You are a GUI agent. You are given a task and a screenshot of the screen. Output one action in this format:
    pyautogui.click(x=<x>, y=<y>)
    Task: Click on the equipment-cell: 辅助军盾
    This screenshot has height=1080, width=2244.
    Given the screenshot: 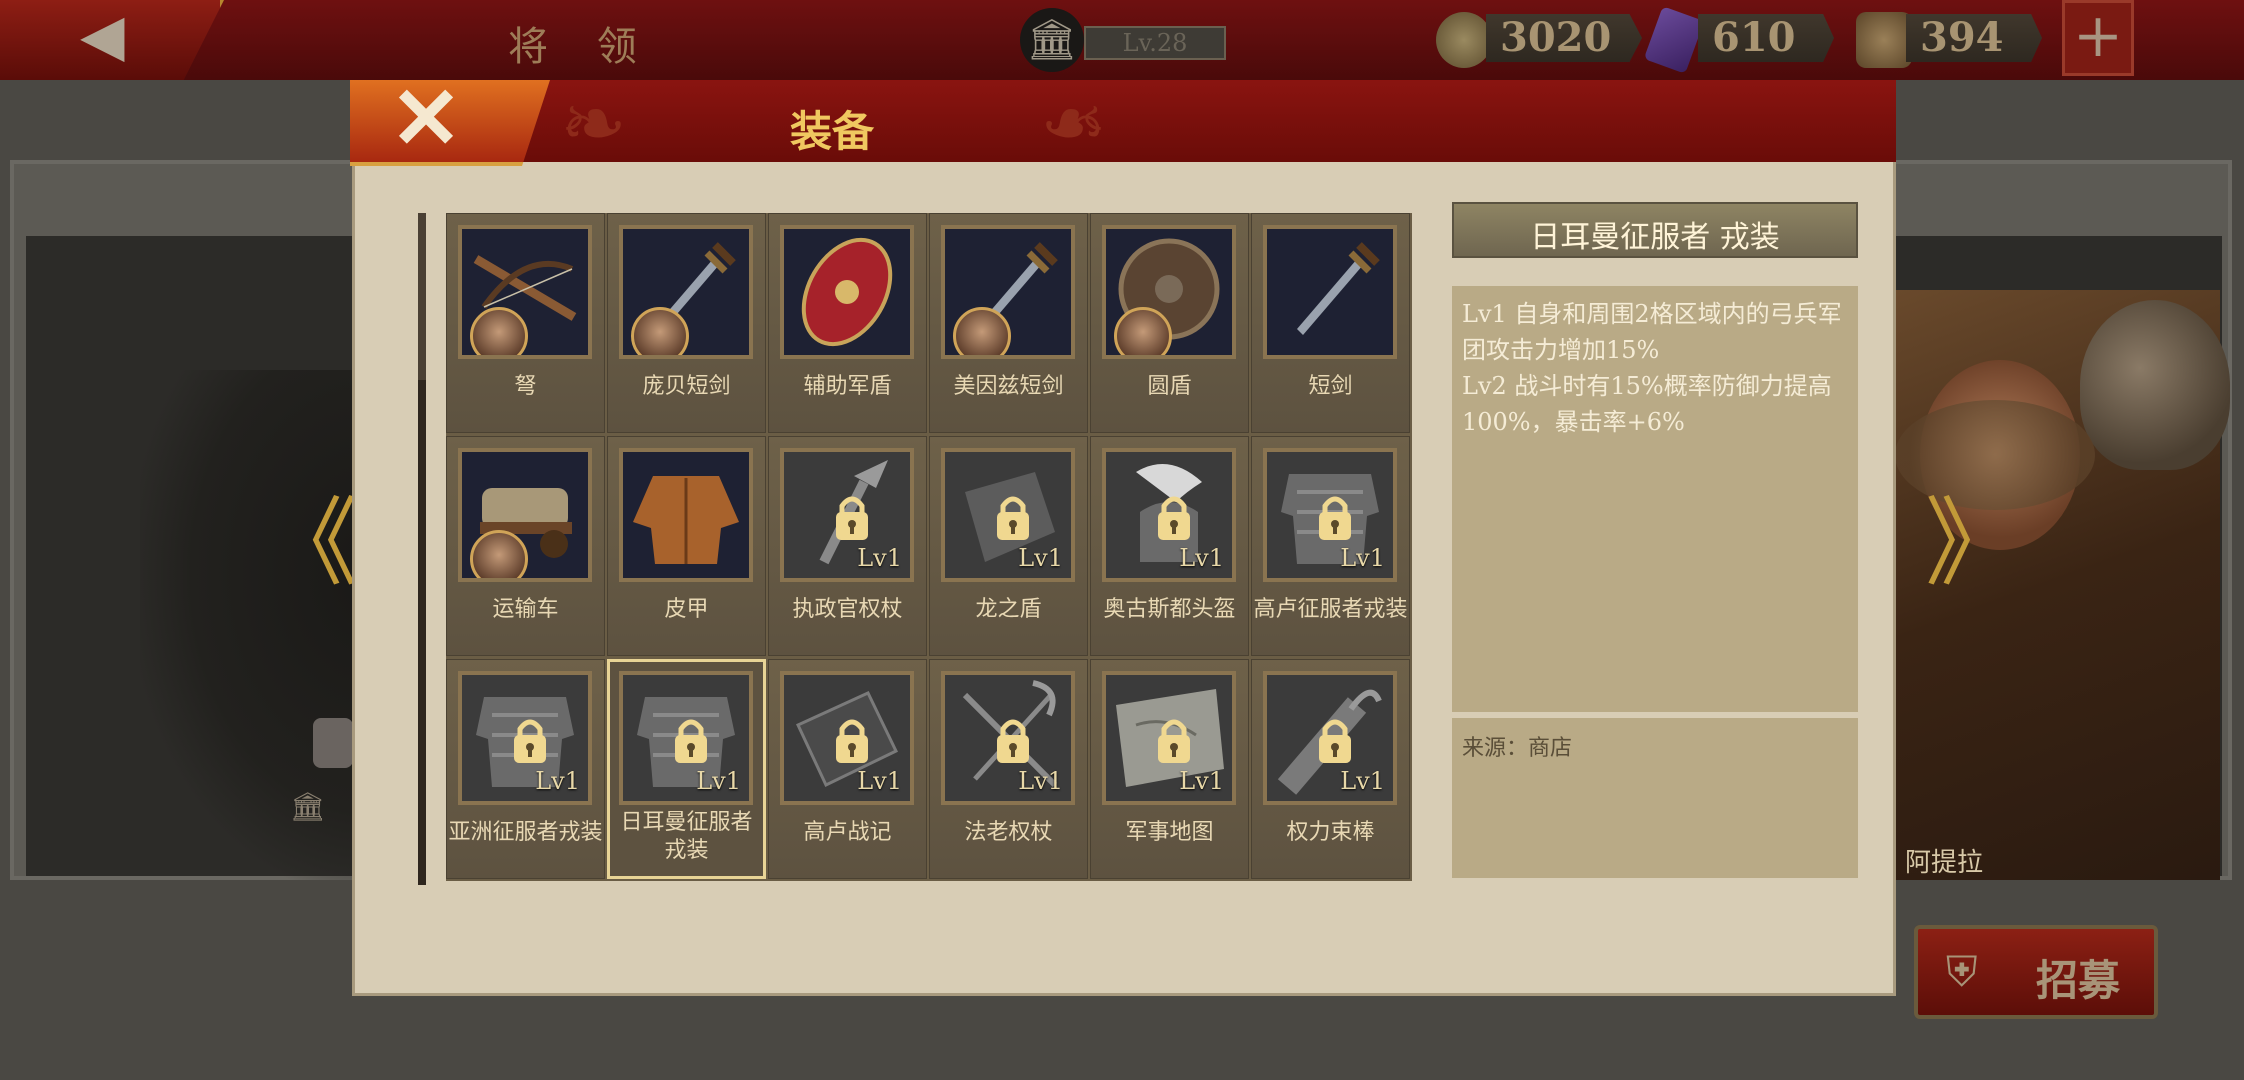 What is the action you would take?
    pyautogui.click(x=847, y=323)
    